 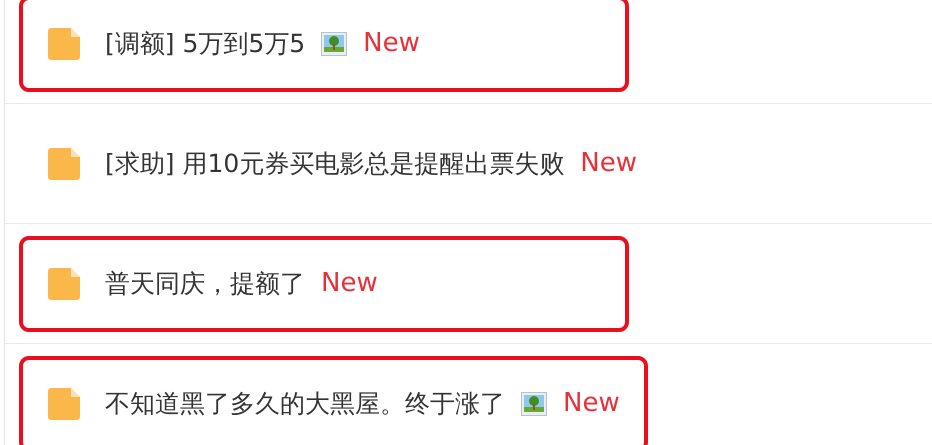 What do you see at coordinates (205, 283) in the screenshot?
I see `thread-title-link: 普天同庆，提额了` at bounding box center [205, 283].